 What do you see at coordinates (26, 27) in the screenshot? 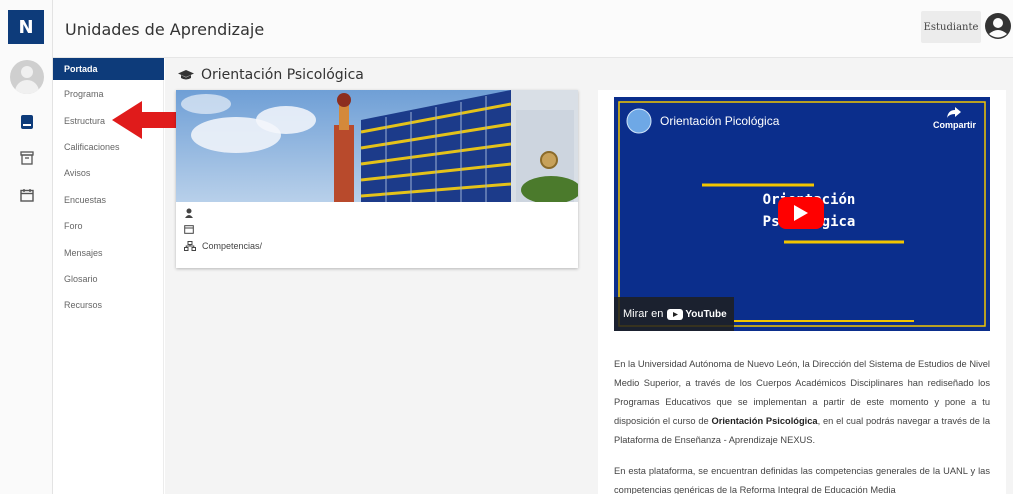
I see `app-logo: N` at bounding box center [26, 27].